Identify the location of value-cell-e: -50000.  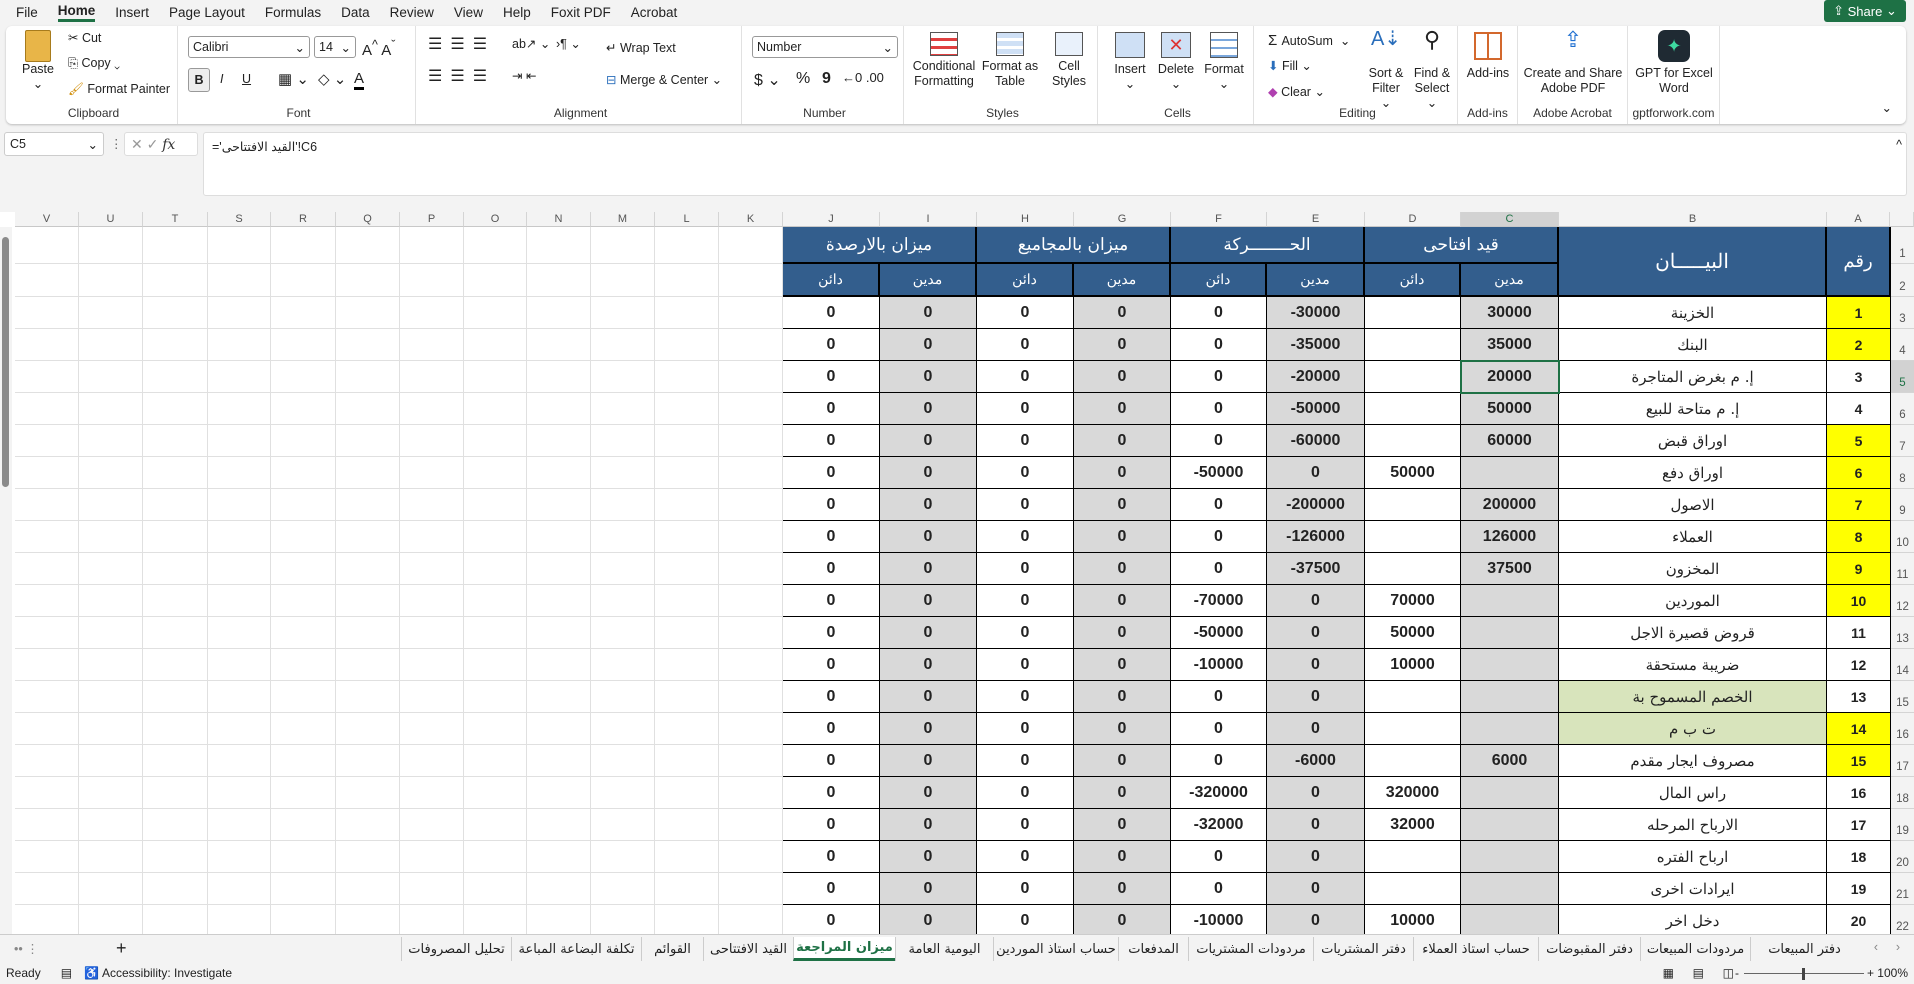
(1316, 409).